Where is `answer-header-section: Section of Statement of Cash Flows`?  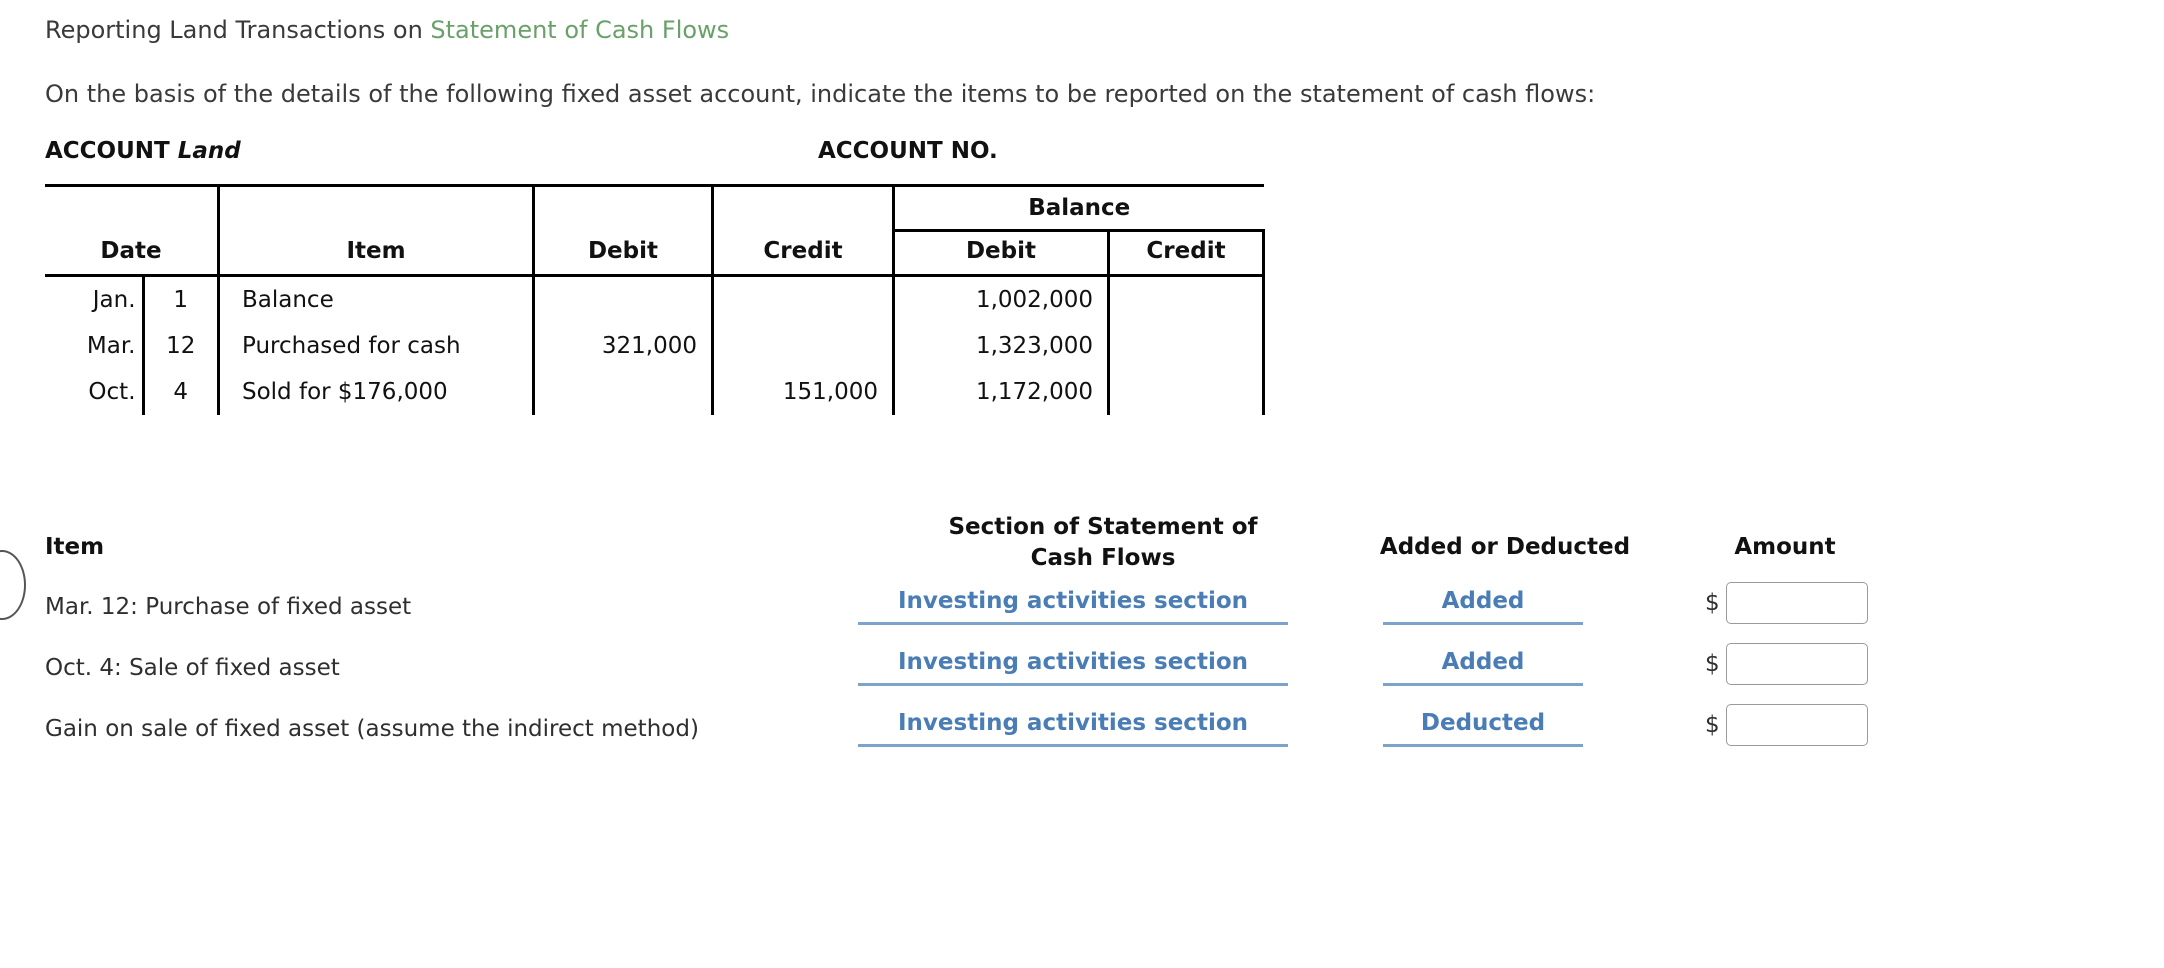 answer-header-section: Section of Statement of Cash Flows is located at coordinates (1103, 543).